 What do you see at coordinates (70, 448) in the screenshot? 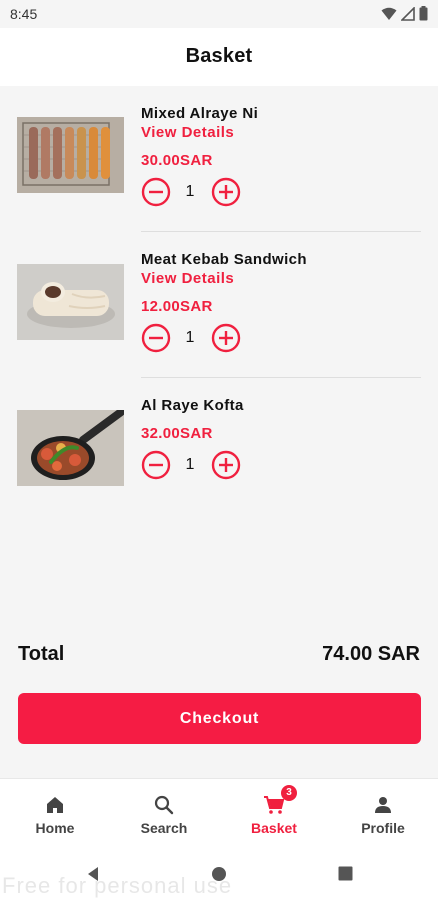
I see `item-image-kofta` at bounding box center [70, 448].